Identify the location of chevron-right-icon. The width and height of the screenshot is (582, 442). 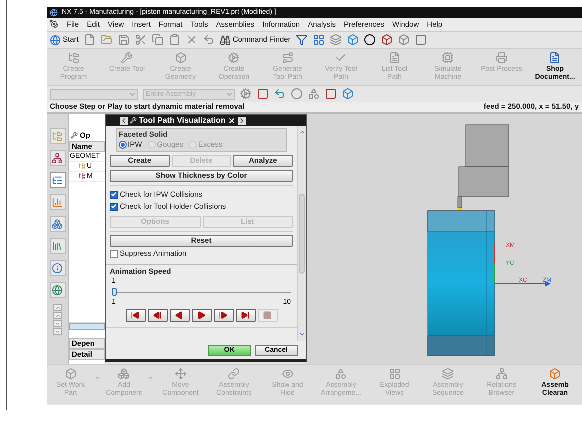
(242, 120).